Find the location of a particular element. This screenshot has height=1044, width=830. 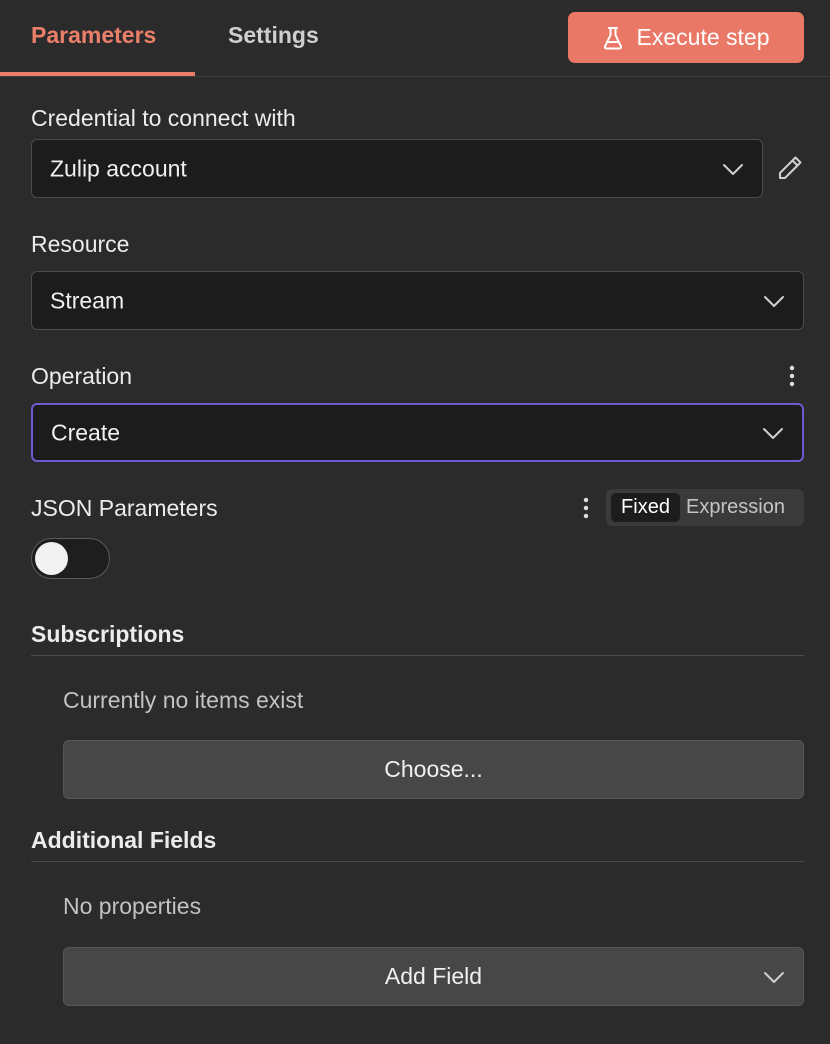

mode-expression-button: Expression is located at coordinates (735, 507).